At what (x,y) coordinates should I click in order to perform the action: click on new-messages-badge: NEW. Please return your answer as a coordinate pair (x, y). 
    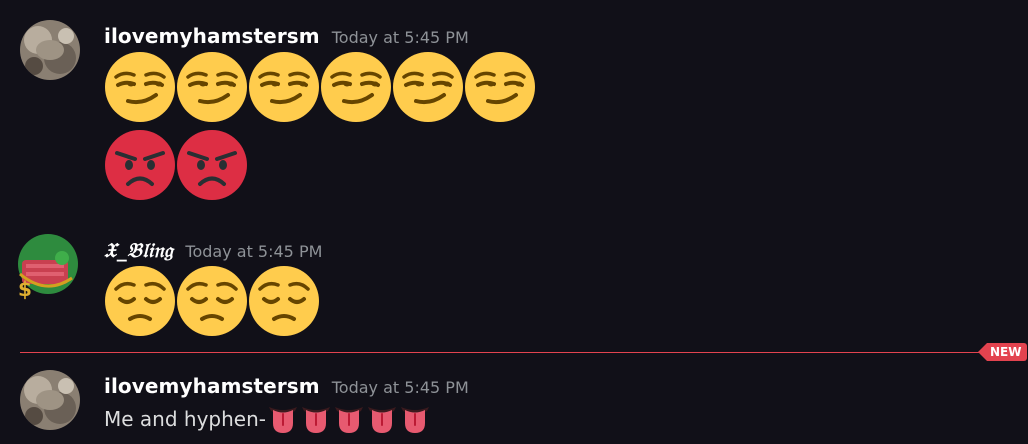
    Looking at the image, I should click on (1003, 352).